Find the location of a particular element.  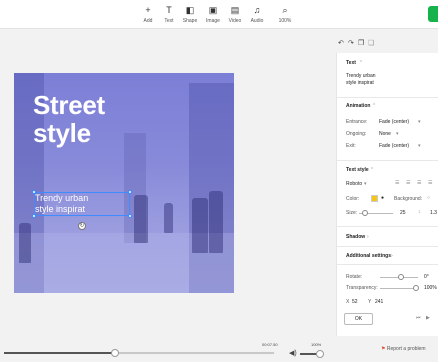

volume-slider-knob is located at coordinates (320, 354).